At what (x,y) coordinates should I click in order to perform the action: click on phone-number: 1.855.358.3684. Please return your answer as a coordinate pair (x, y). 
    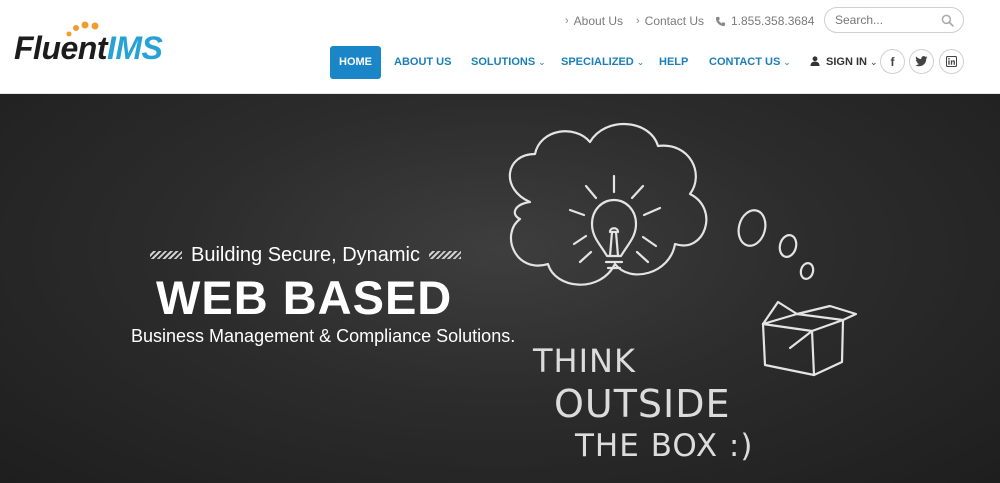
    Looking at the image, I should click on (764, 21).